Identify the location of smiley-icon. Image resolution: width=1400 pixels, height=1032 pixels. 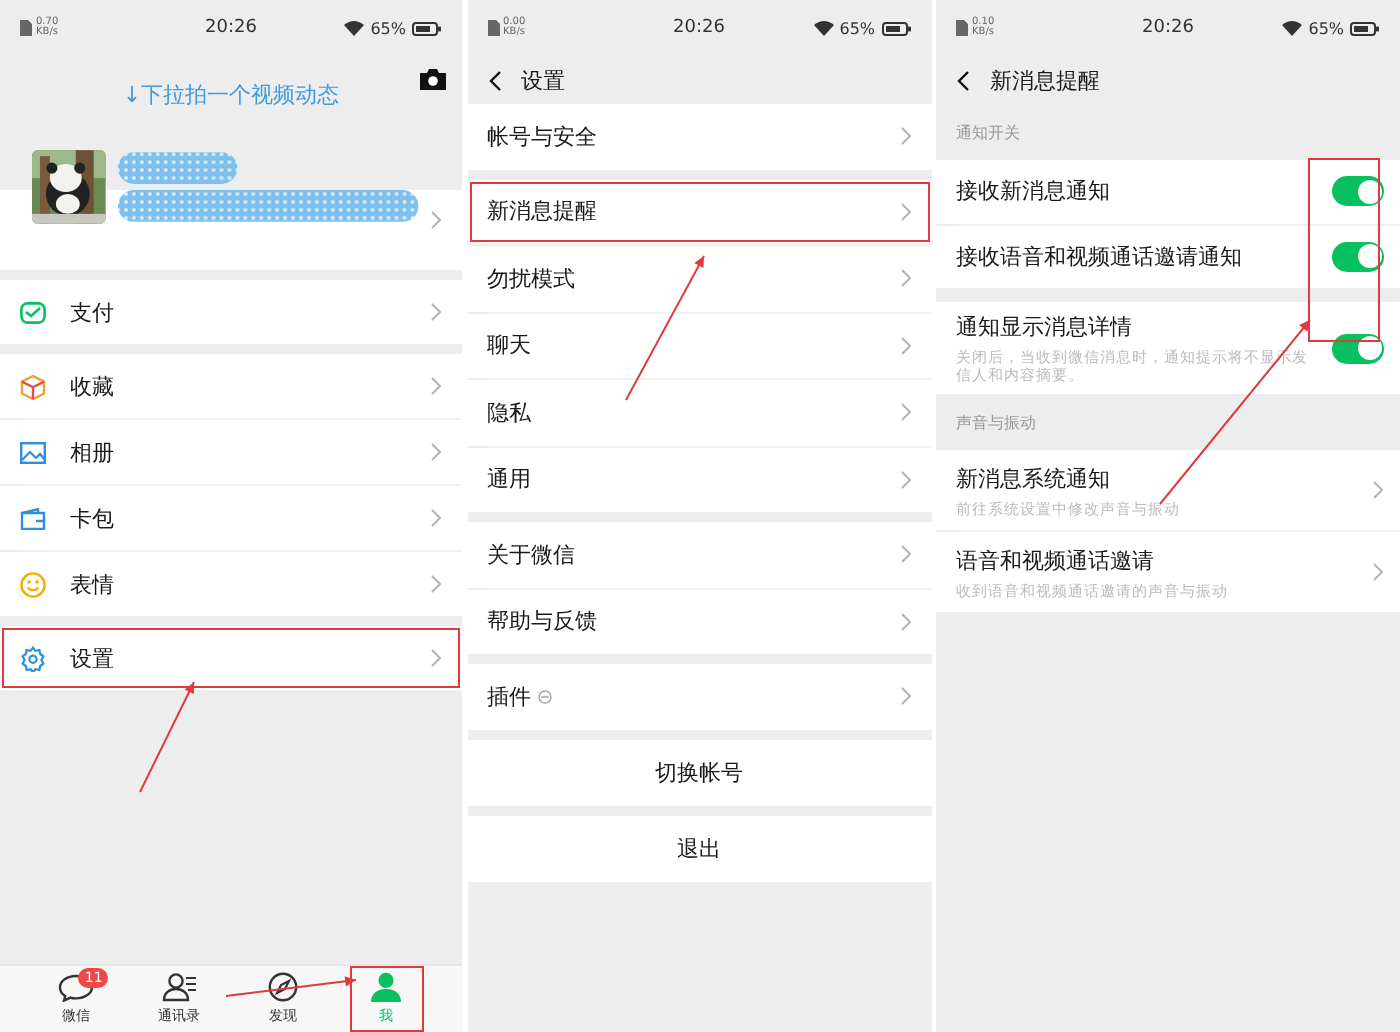
(33, 584).